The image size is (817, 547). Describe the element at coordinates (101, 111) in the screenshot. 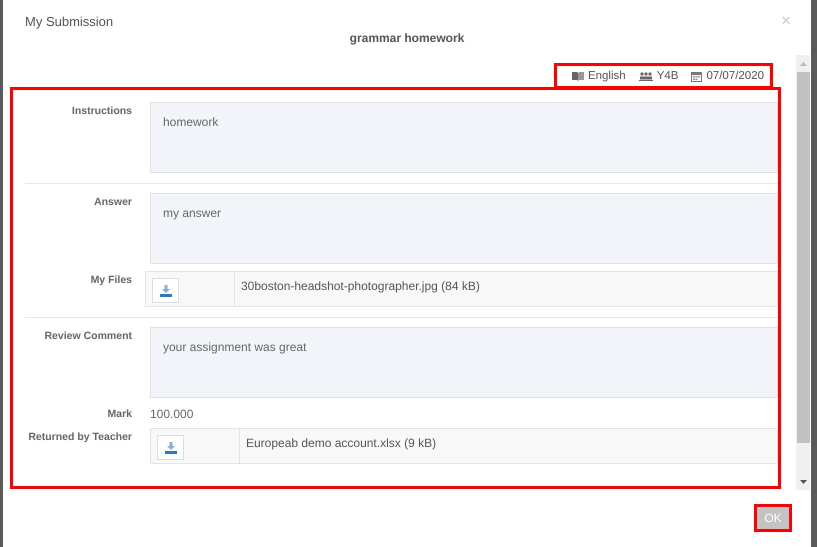

I see `field-label: Instructions` at that location.